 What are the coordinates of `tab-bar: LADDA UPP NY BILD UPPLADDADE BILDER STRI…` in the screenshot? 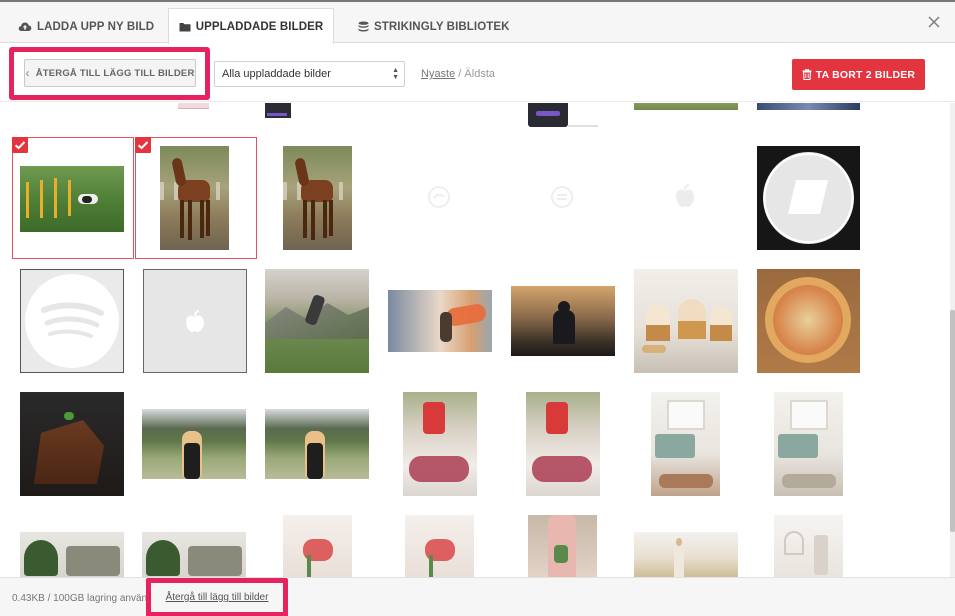 It's located at (477, 23).